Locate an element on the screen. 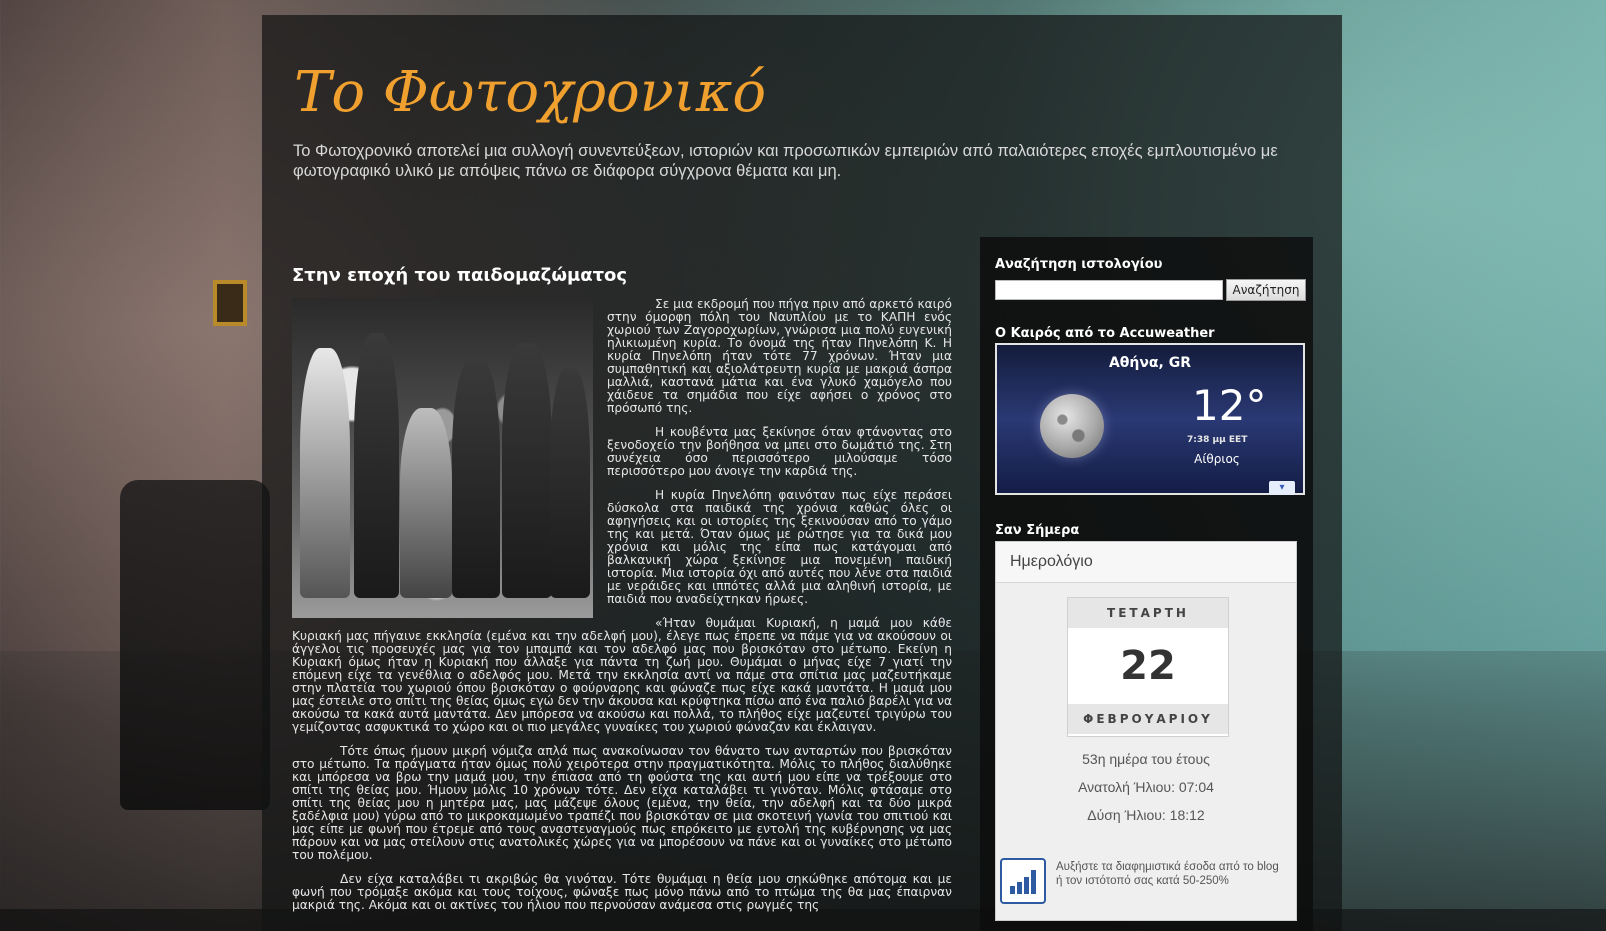 Image resolution: width=1606 pixels, height=931 pixels. weather-temperature: 12° is located at coordinates (1229, 405).